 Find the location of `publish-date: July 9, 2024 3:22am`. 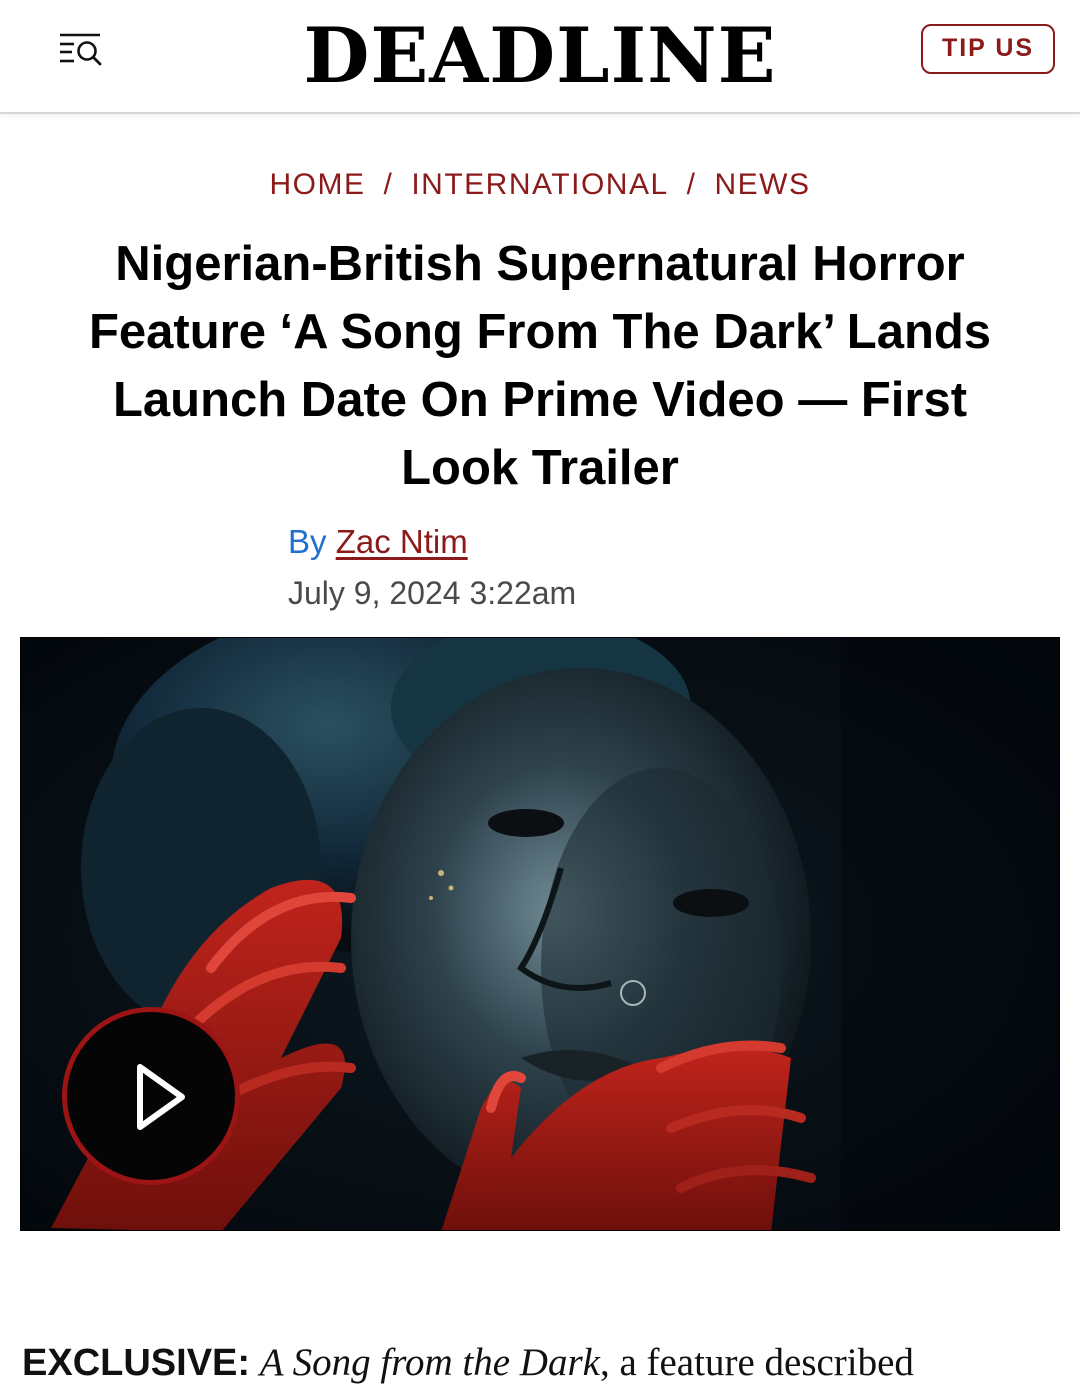

publish-date: July 9, 2024 3:22am is located at coordinates (432, 593).